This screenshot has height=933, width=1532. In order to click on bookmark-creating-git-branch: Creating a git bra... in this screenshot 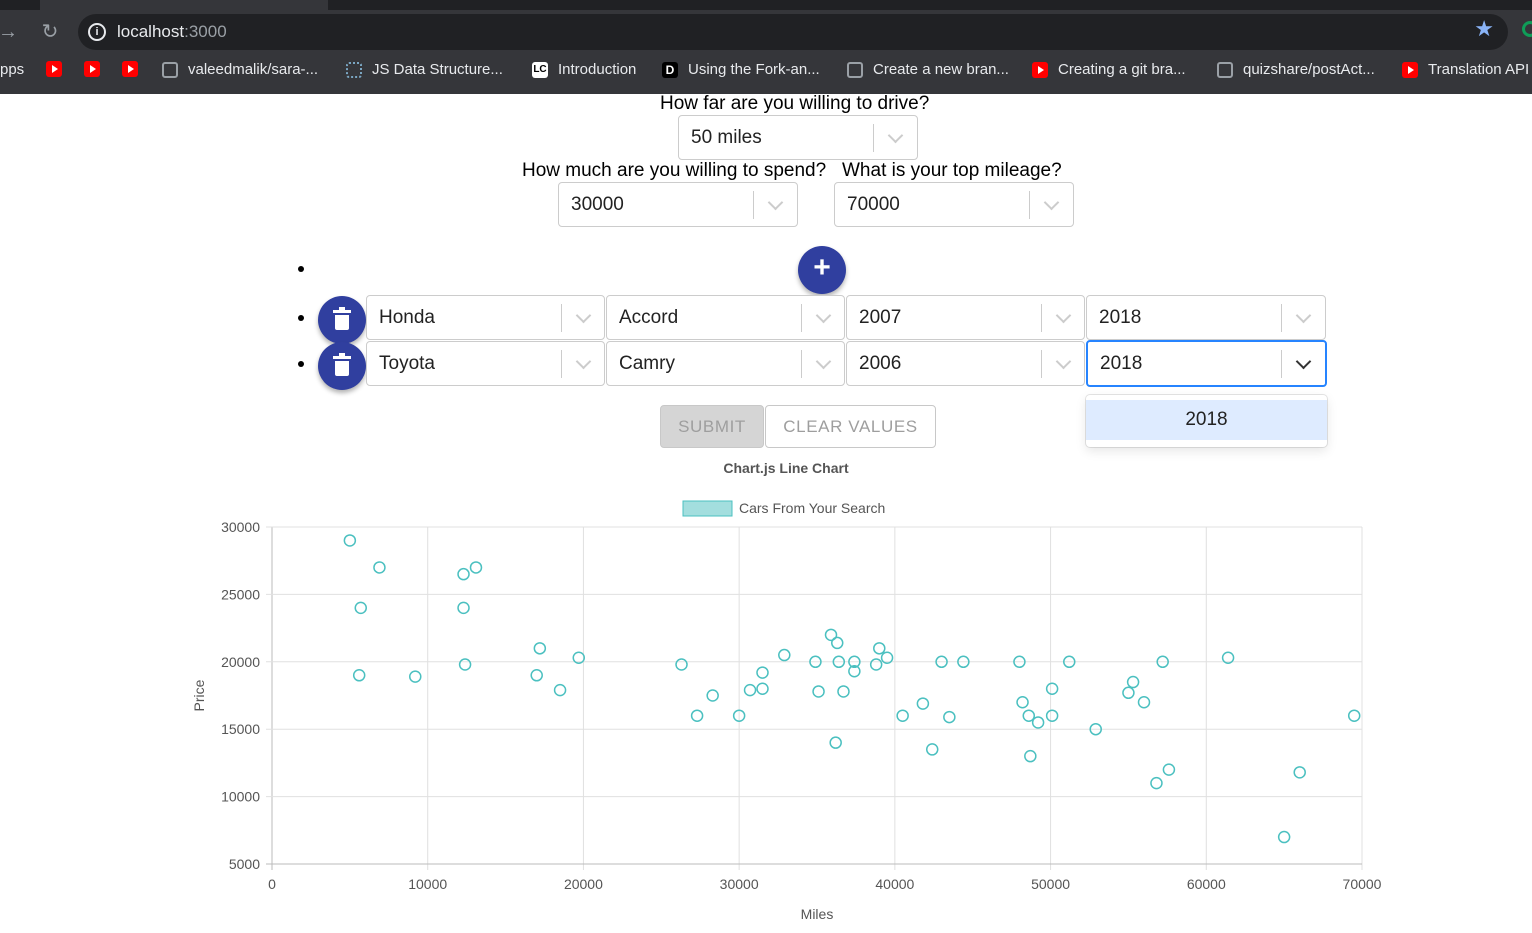, I will do `click(1109, 69)`.